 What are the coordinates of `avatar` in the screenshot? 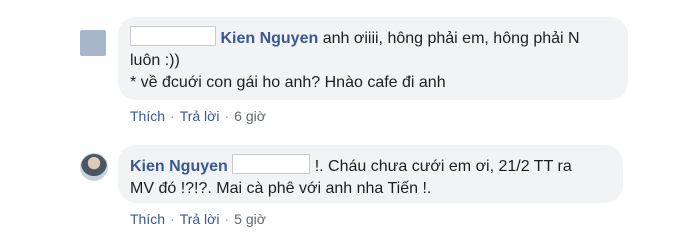 It's located at (94, 167).